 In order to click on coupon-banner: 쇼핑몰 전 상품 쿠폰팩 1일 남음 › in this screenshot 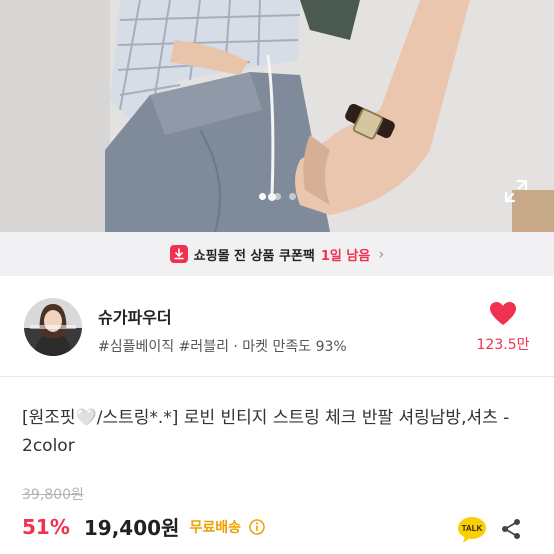, I will do `click(277, 254)`.